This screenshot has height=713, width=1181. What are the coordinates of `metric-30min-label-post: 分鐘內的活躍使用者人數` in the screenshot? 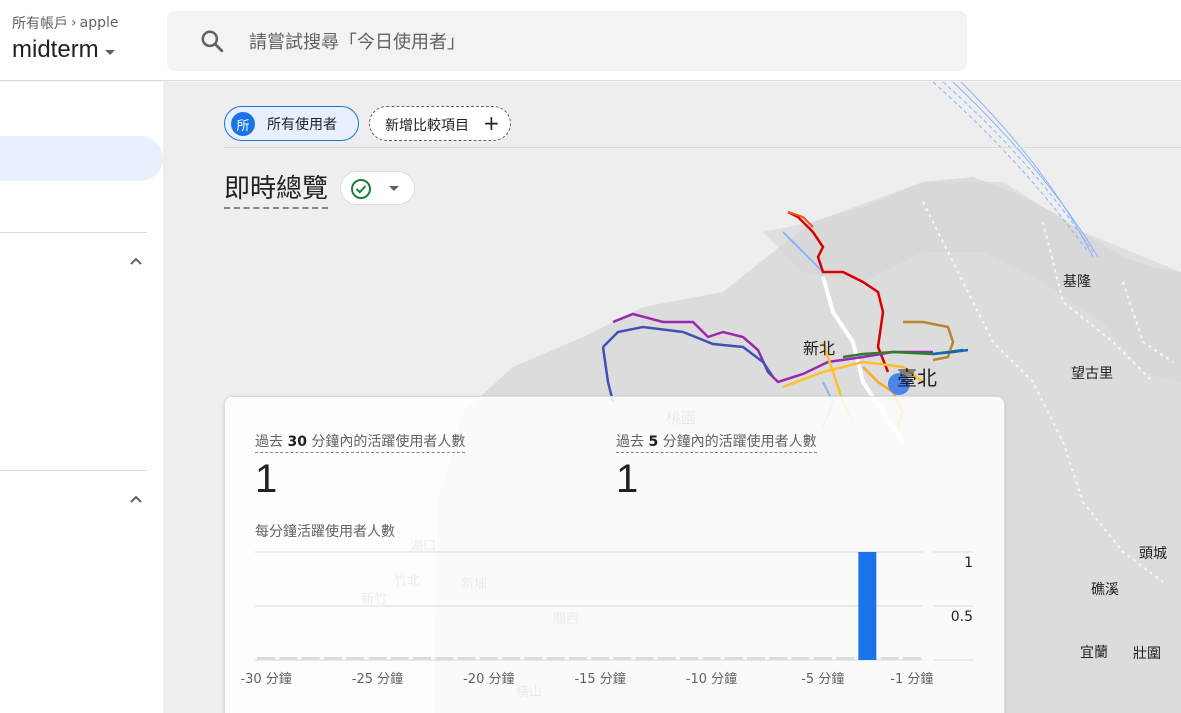 It's located at (386, 442).